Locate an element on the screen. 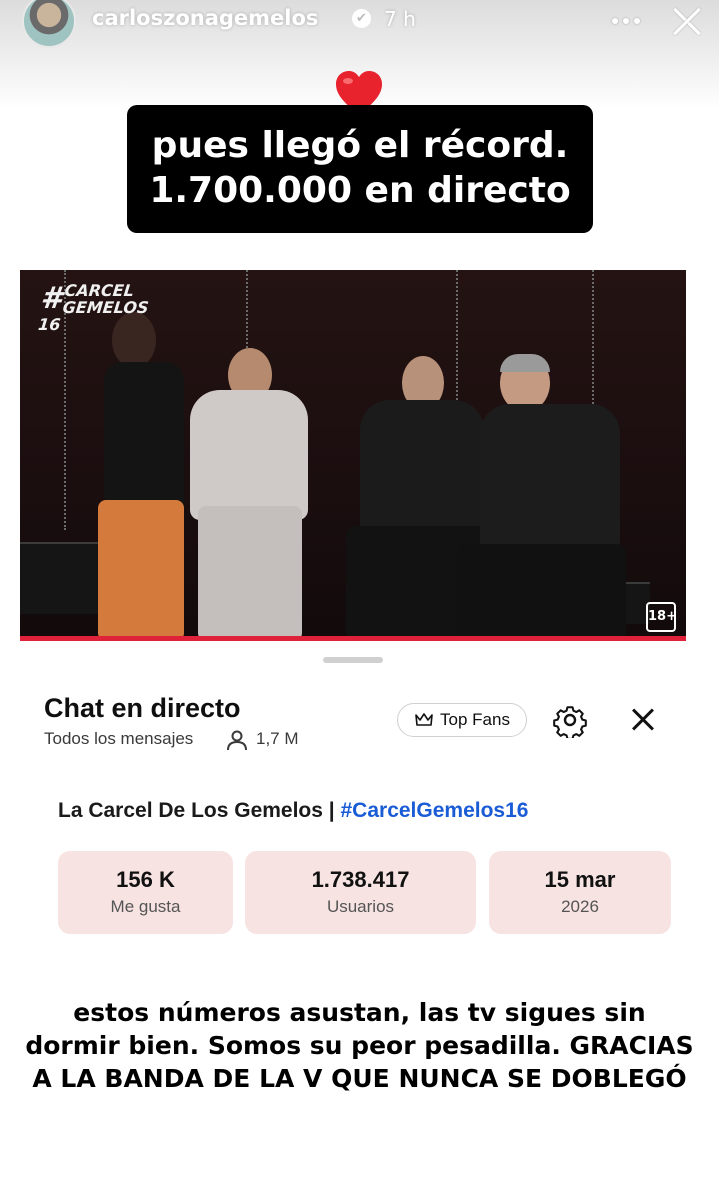 Image resolution: width=719 pixels, height=1200 pixels. close-chat-icon is located at coordinates (643, 720).